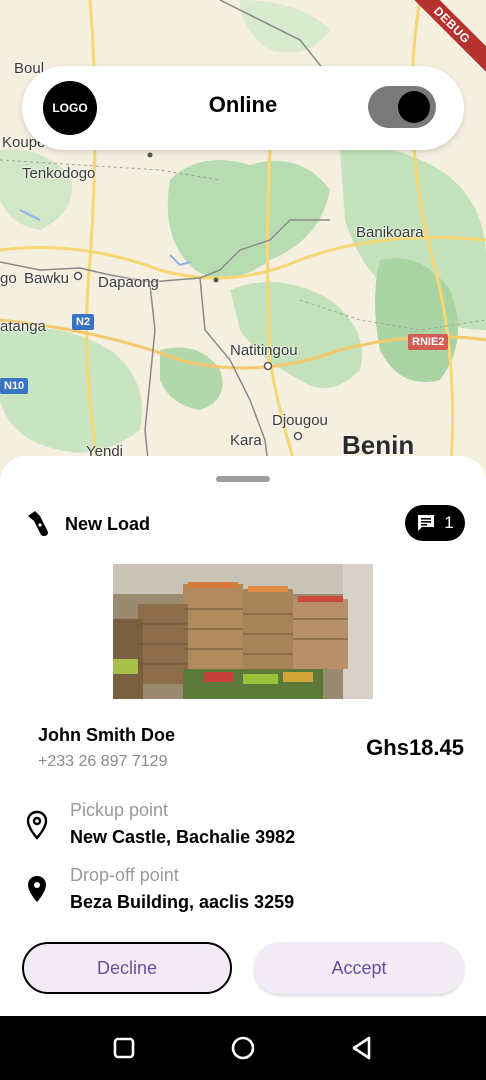  I want to click on dropoff-value: Beza Building, aaclis 3259, so click(182, 902).